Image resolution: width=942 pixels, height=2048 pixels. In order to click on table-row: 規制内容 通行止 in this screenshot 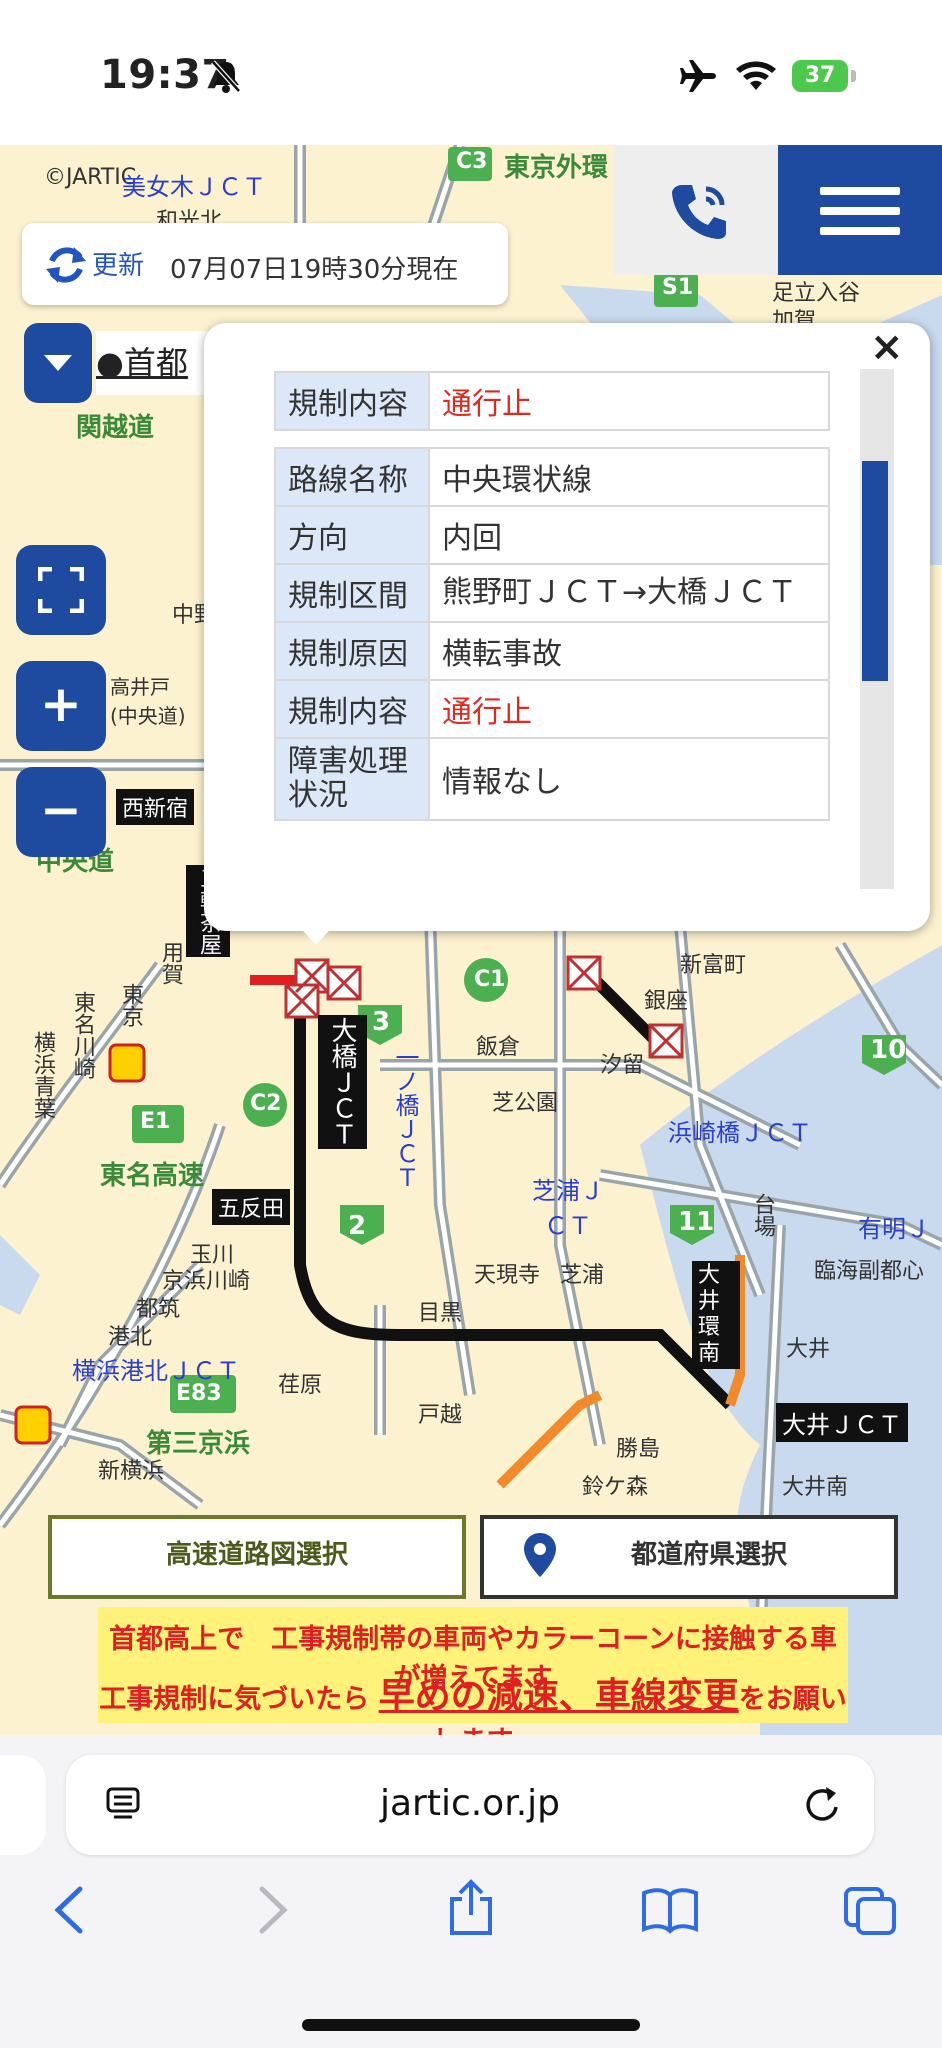, I will do `click(552, 401)`.